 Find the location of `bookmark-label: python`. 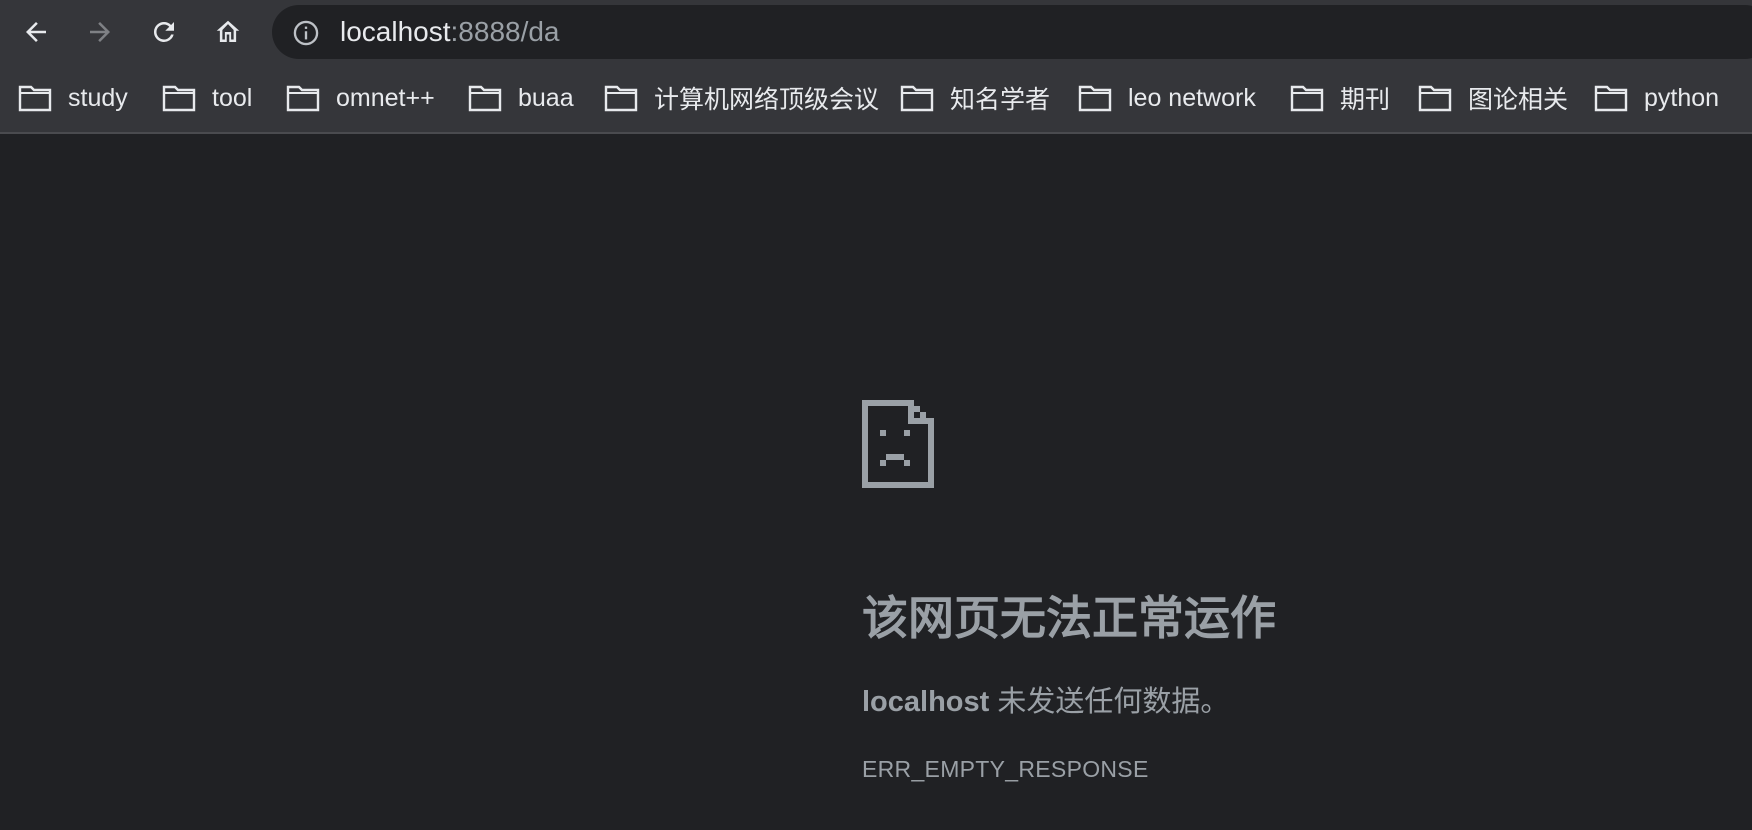

bookmark-label: python is located at coordinates (1682, 97).